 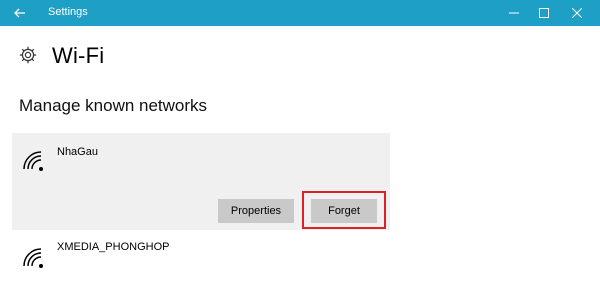 I want to click on properties-button: Properties, so click(x=256, y=211).